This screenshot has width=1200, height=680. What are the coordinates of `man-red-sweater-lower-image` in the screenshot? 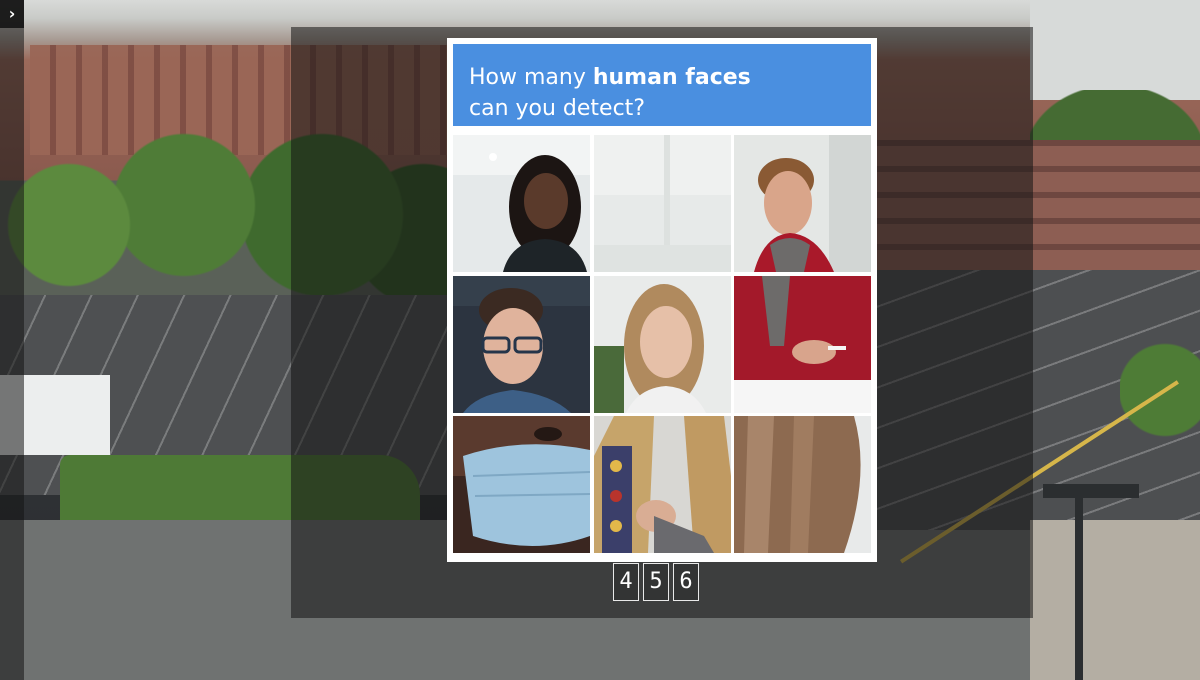 It's located at (802, 344).